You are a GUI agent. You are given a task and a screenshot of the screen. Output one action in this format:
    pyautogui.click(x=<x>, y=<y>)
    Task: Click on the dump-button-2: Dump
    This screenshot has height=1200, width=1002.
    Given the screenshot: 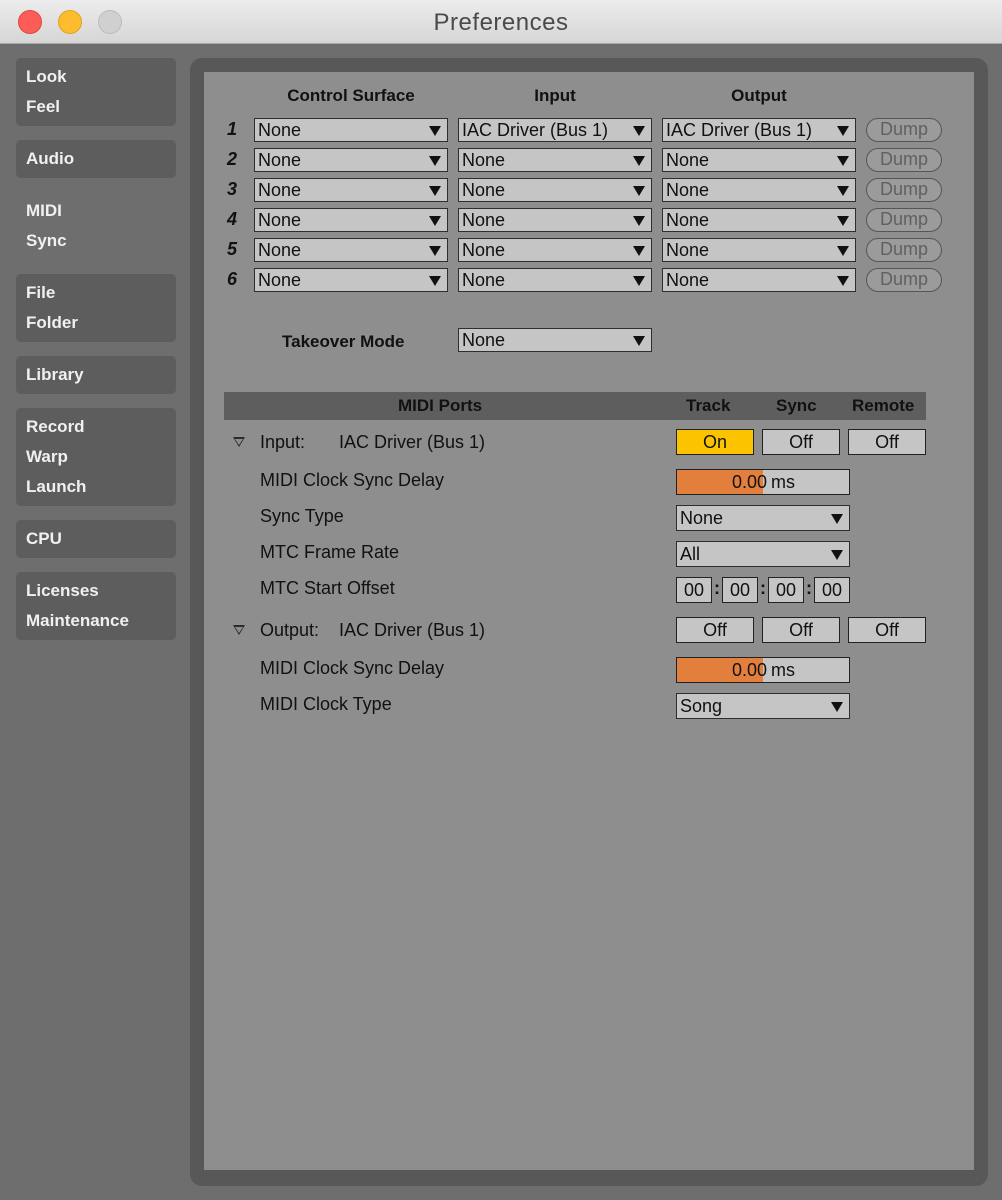 What is the action you would take?
    pyautogui.click(x=904, y=160)
    